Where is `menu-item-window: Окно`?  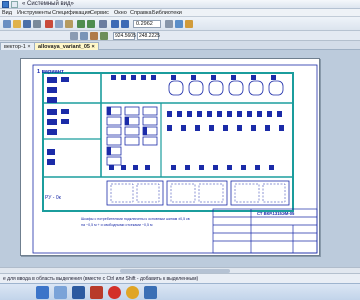
menu-item-window: Окно is located at coordinates (120, 13).